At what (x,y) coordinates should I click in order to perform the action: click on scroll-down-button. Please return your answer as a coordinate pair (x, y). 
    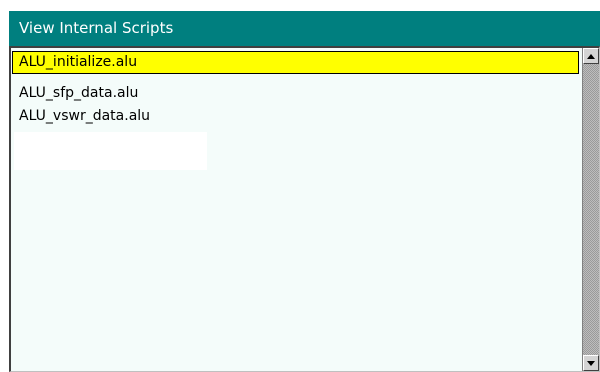
    Looking at the image, I should click on (591, 363).